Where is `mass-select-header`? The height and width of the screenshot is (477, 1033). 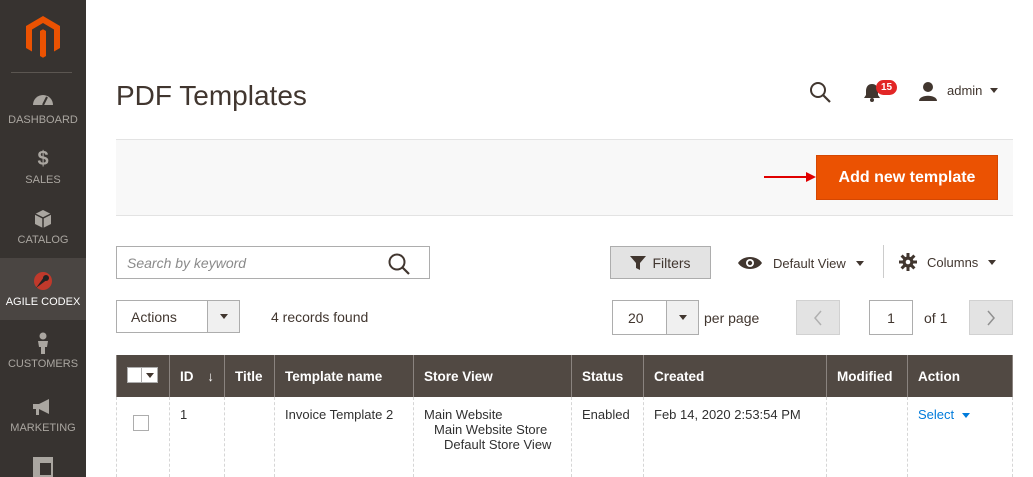 mass-select-header is located at coordinates (143, 376).